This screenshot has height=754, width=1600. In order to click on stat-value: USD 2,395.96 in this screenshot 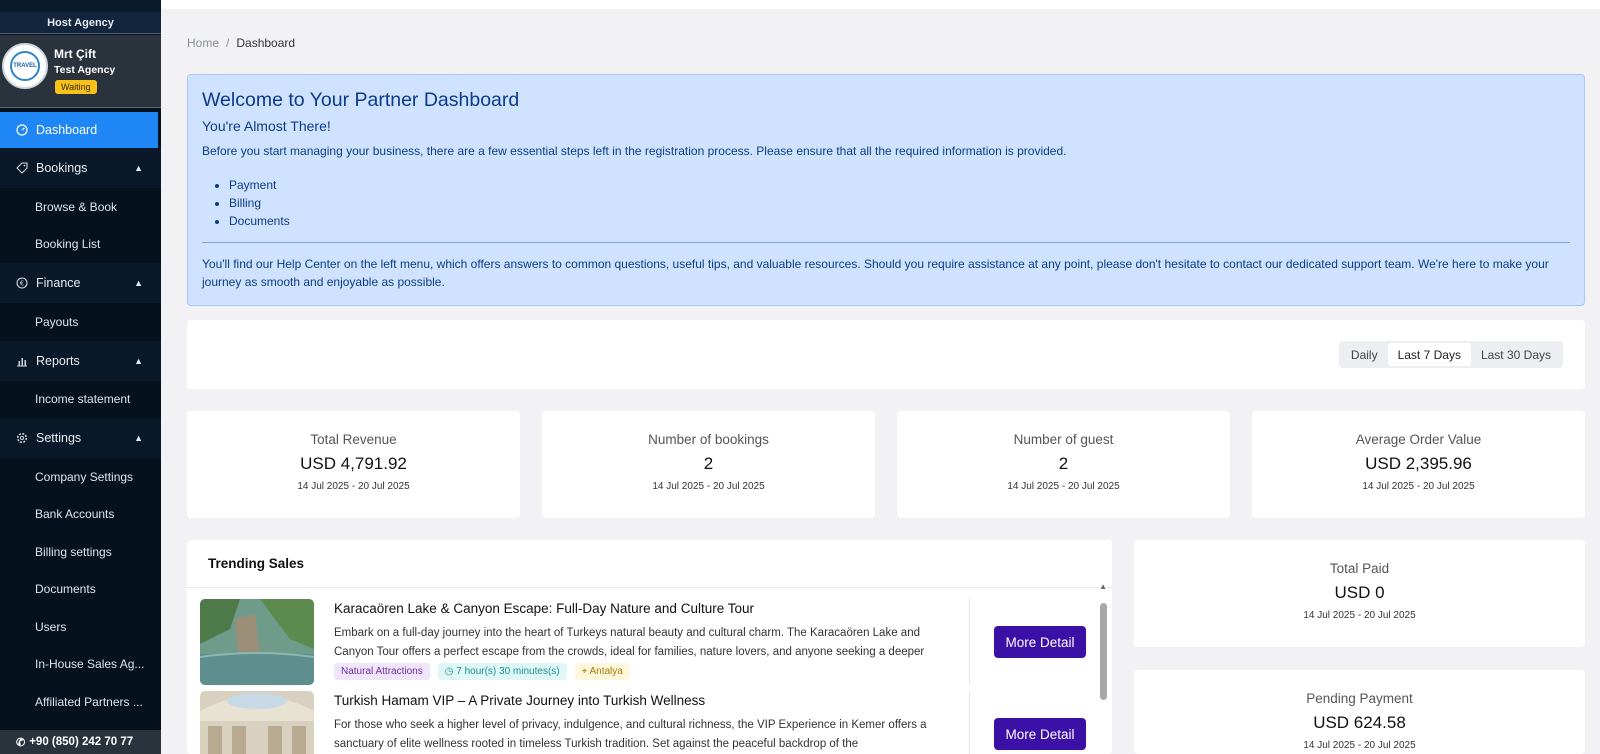, I will do `click(1418, 463)`.